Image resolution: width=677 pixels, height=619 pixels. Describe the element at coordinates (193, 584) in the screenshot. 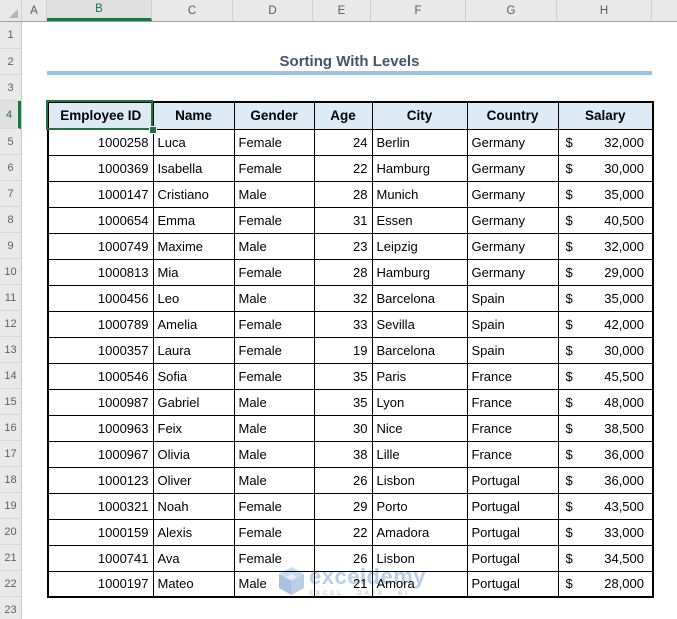

I see `cell-name: Mateo` at that location.